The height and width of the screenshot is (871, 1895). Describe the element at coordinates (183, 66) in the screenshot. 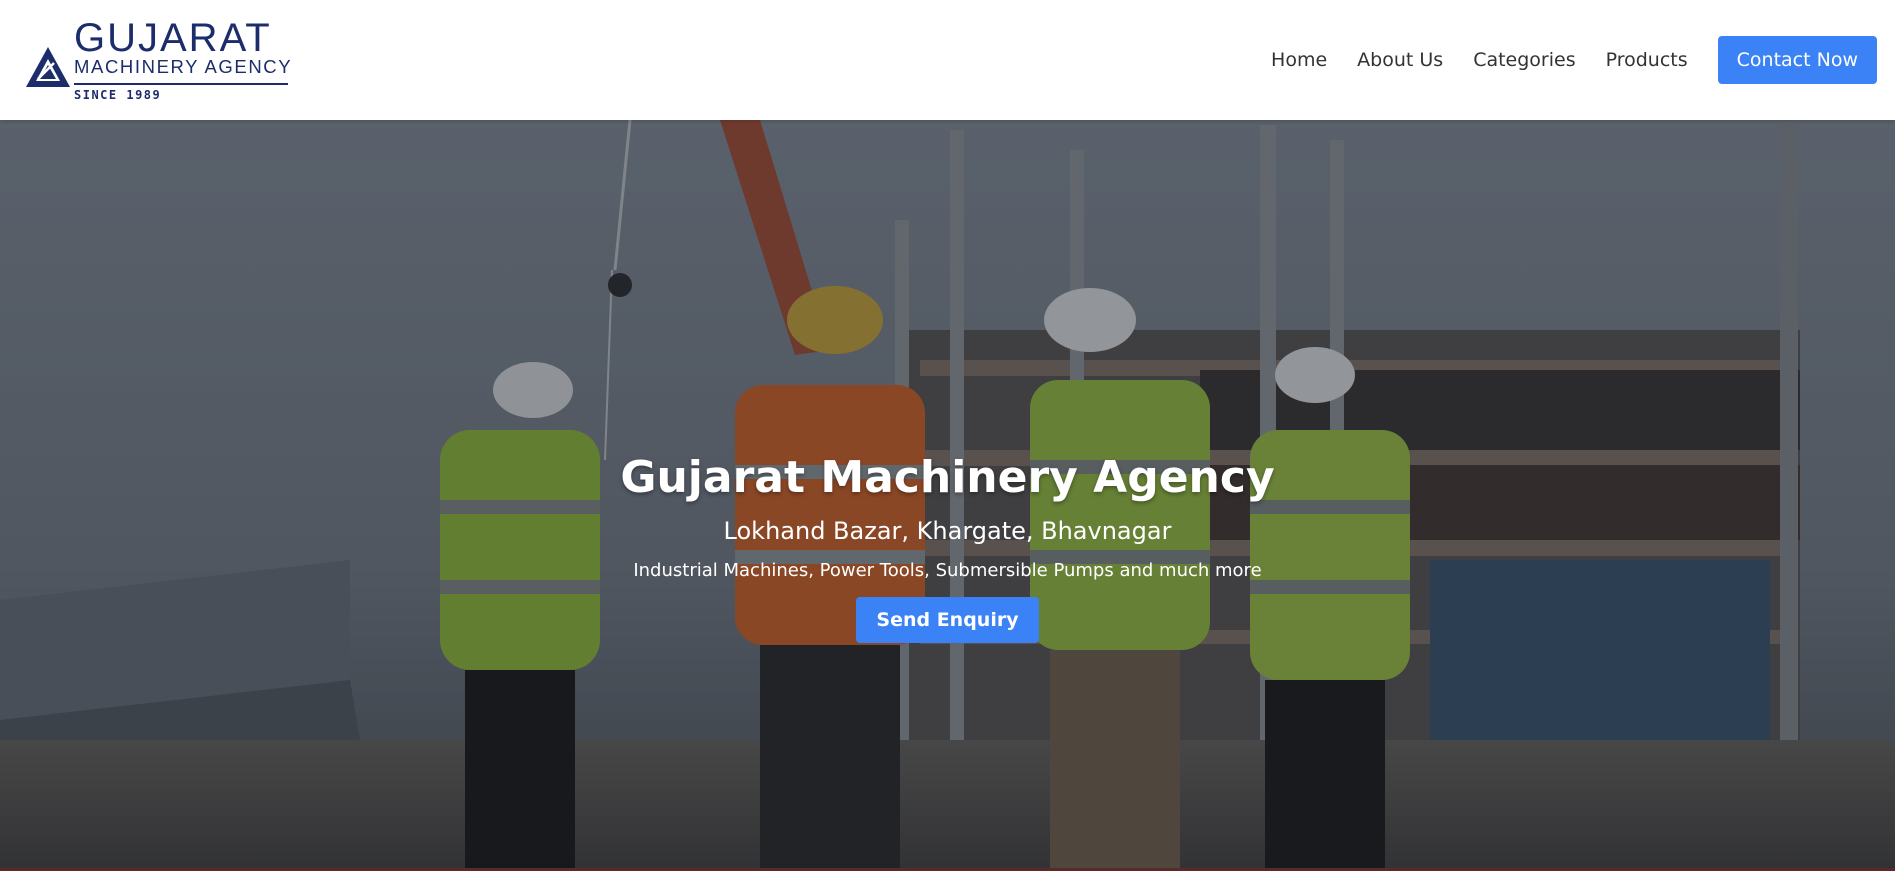

I see `logo-subtitle: MACHINERY AGENCY` at that location.